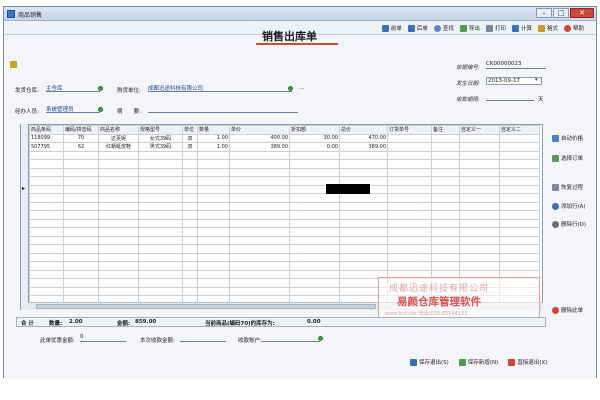 The width and height of the screenshot is (600, 400). I want to click on save-exit-button: 保存退出(S), so click(429, 362).